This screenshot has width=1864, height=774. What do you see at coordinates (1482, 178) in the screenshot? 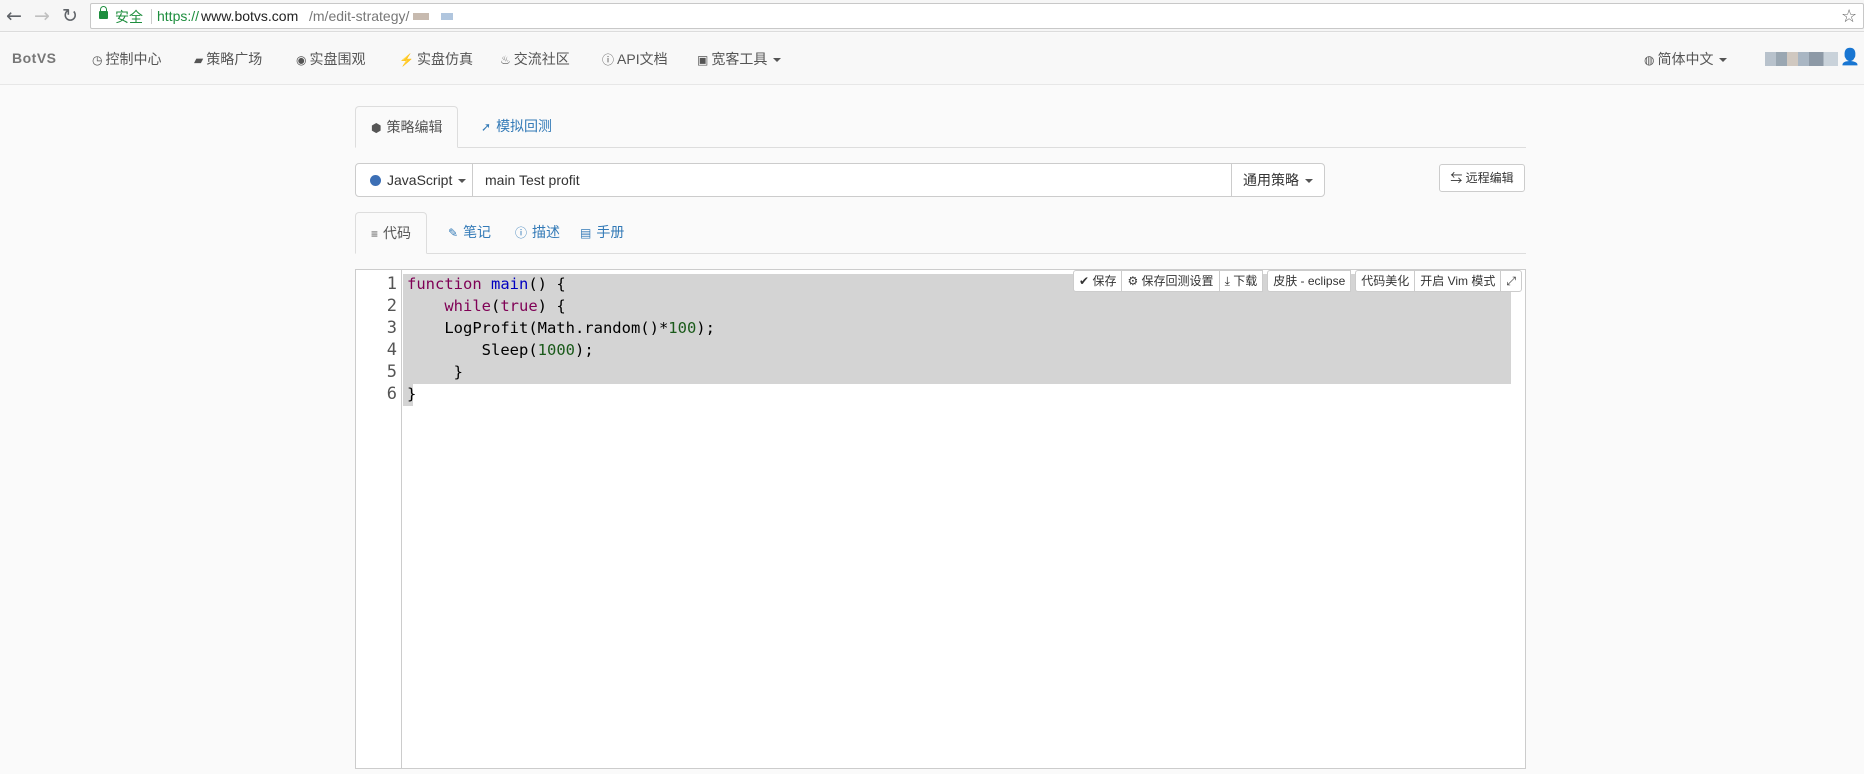
I see `remote-edit-button: ⇆ 远程编辑` at bounding box center [1482, 178].